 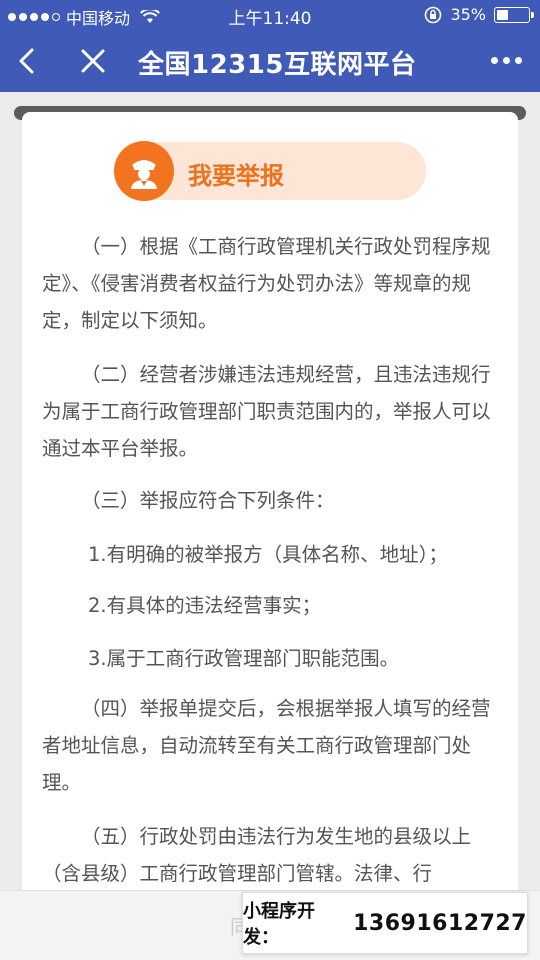 I want to click on paragraph-5: （五）行政处罚由违法行为发生地的县级以上（含县级）工商行政管理部门管辖。法律、行, so click(x=257, y=855).